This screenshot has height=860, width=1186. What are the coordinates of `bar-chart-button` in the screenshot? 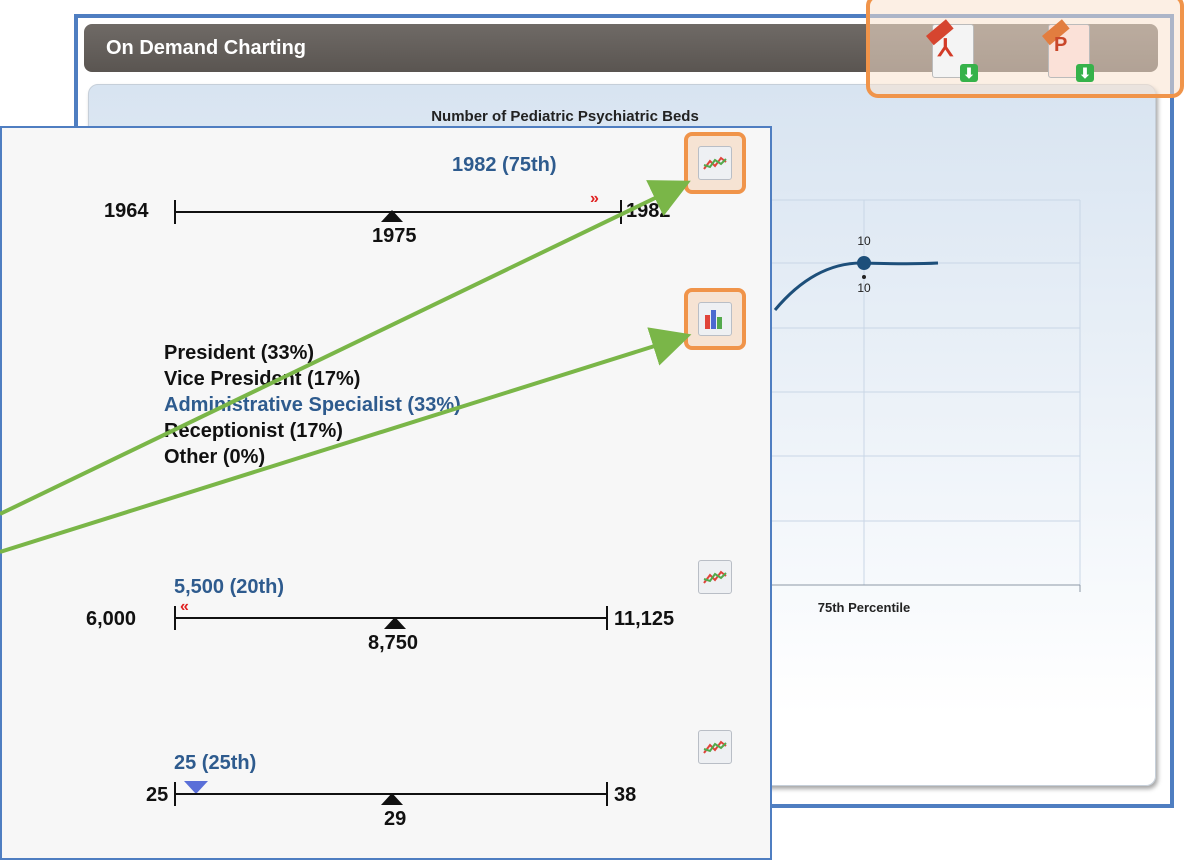 It's located at (715, 319).